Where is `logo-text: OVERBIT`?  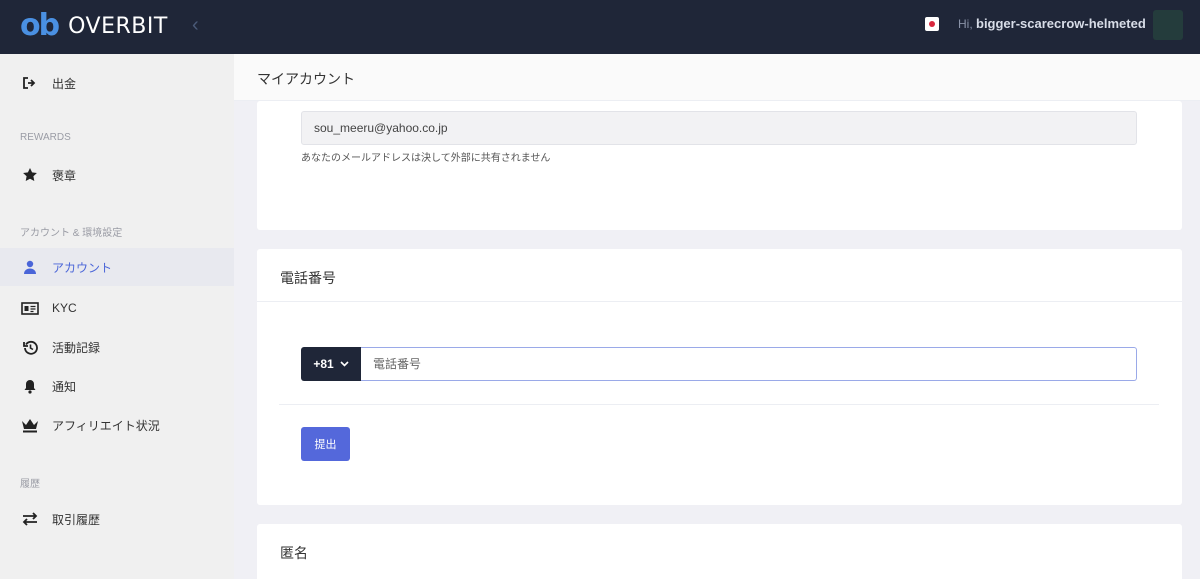
logo-text: OVERBIT is located at coordinates (118, 26).